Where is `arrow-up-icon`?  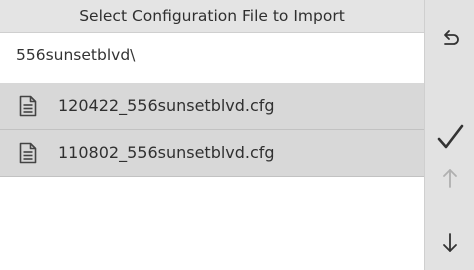
arrow-up-icon is located at coordinates (450, 178).